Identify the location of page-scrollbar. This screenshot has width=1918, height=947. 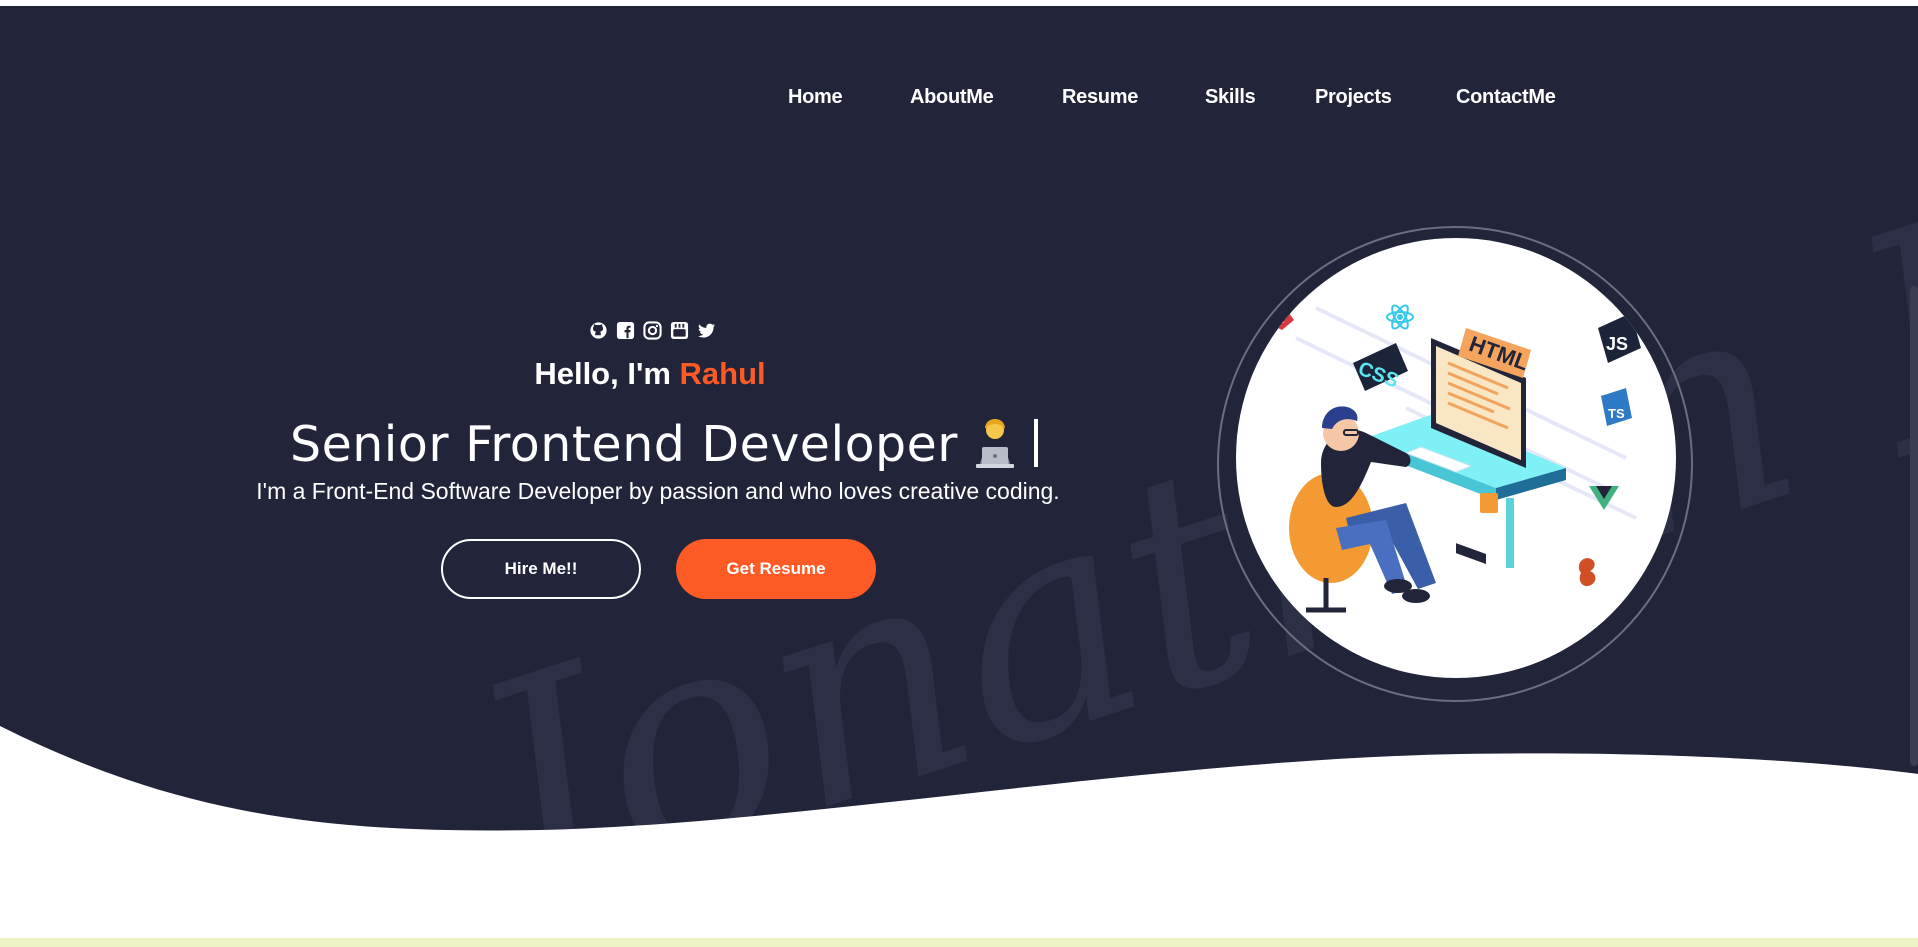
(1914, 526).